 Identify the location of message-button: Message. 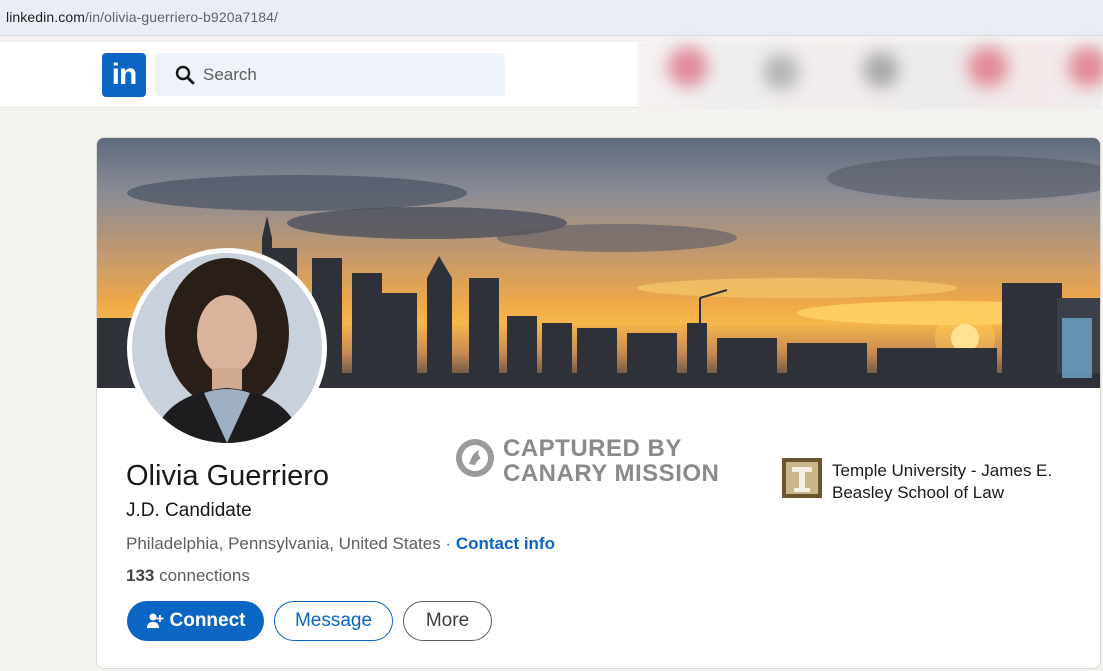
(333, 621).